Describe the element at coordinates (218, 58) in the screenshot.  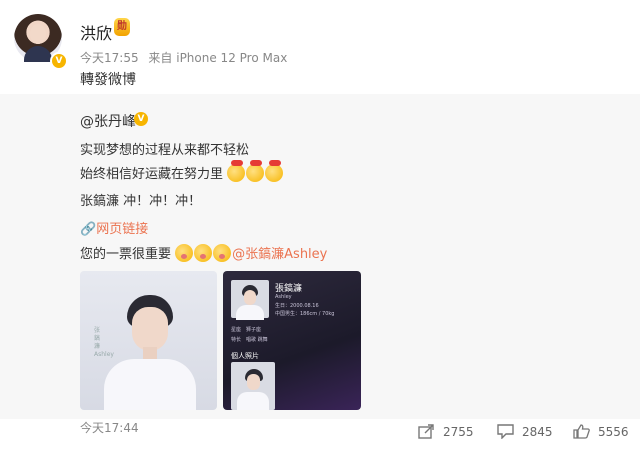
I see `post-source: 来自 iPhone 12 Pro Max` at that location.